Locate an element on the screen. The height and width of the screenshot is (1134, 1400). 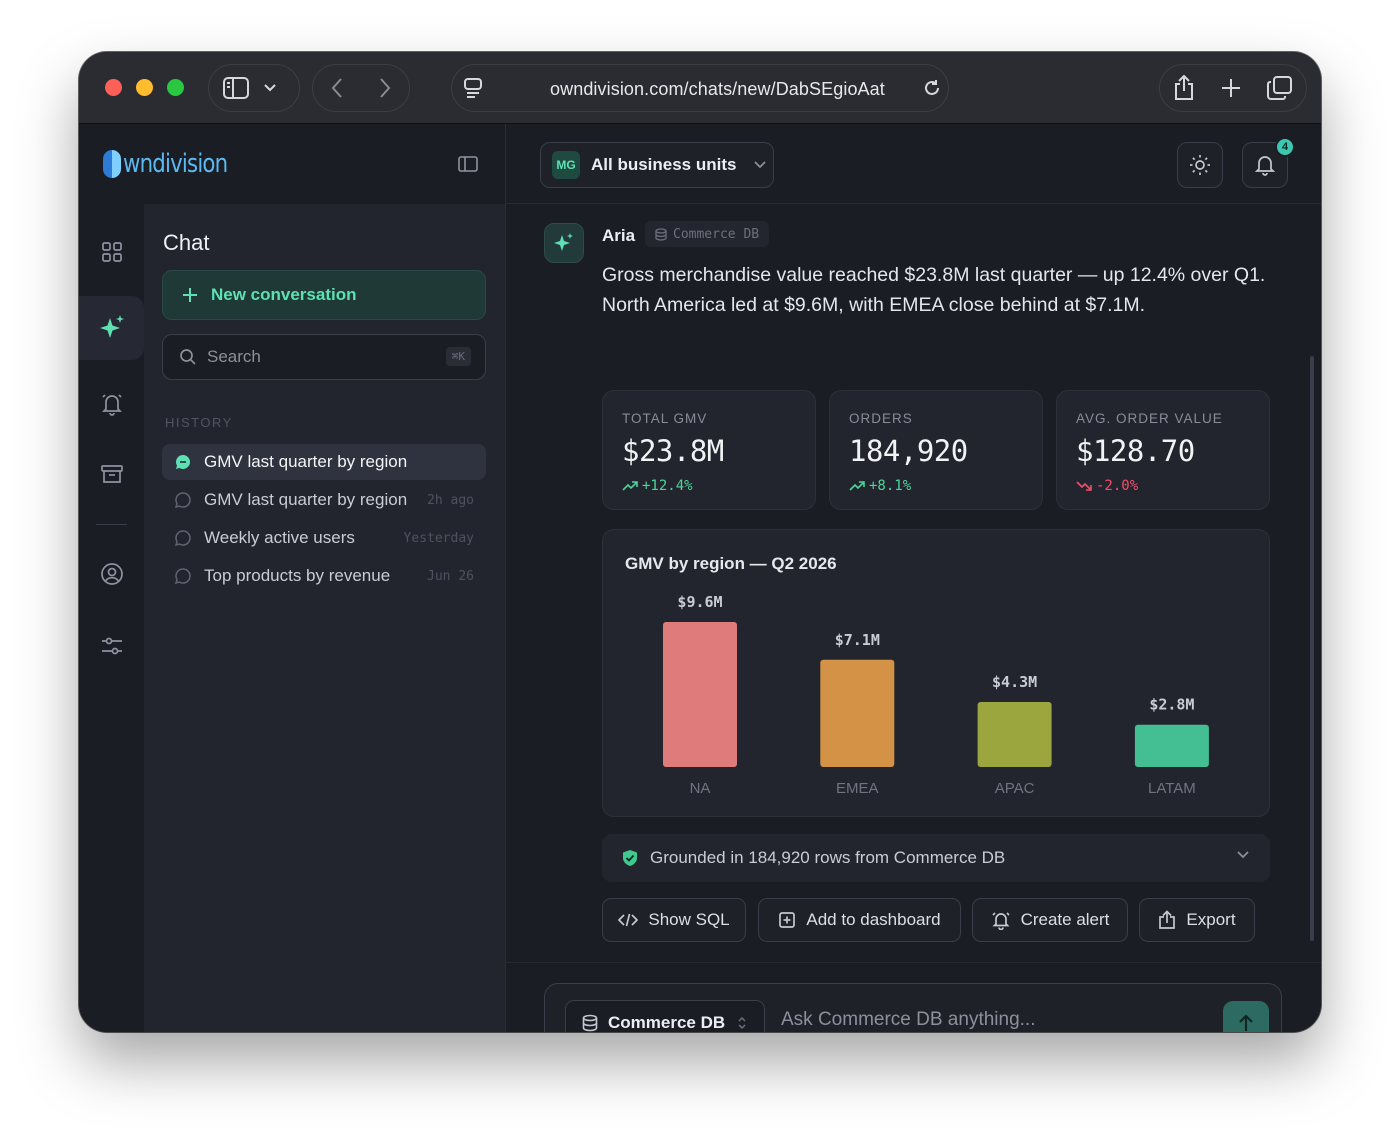
kpi-delta-value: -2.0% is located at coordinates (1117, 486).